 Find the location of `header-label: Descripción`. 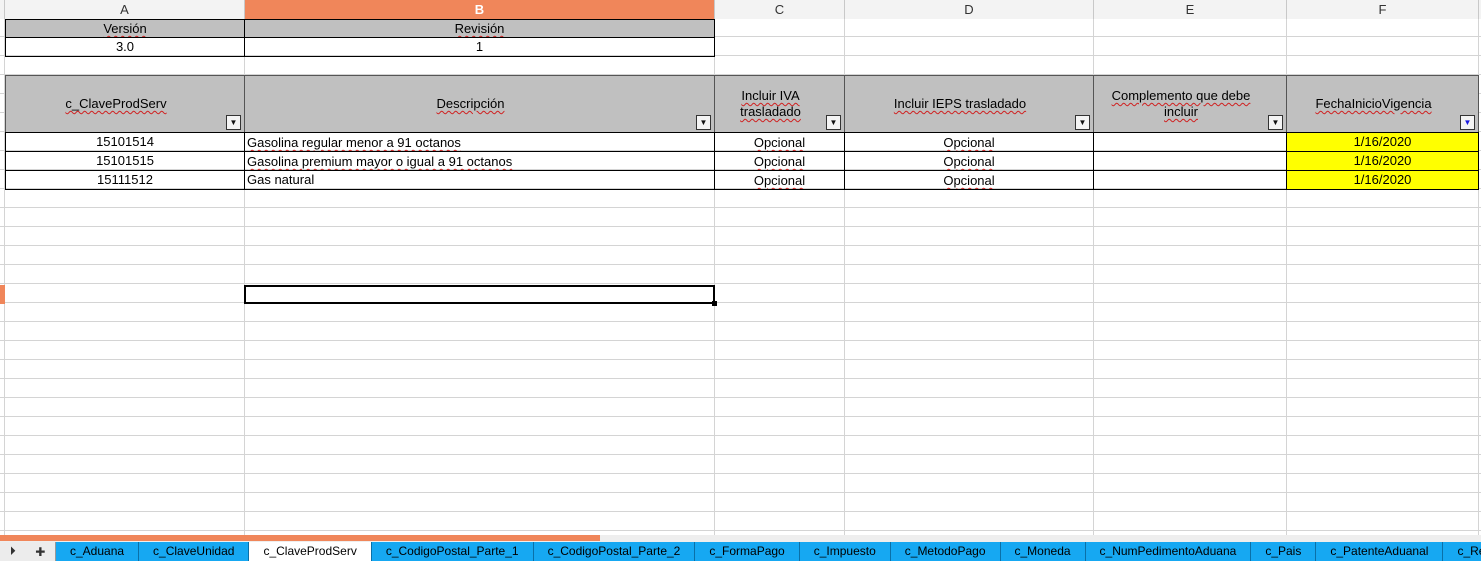

header-label: Descripción is located at coordinates (470, 103).